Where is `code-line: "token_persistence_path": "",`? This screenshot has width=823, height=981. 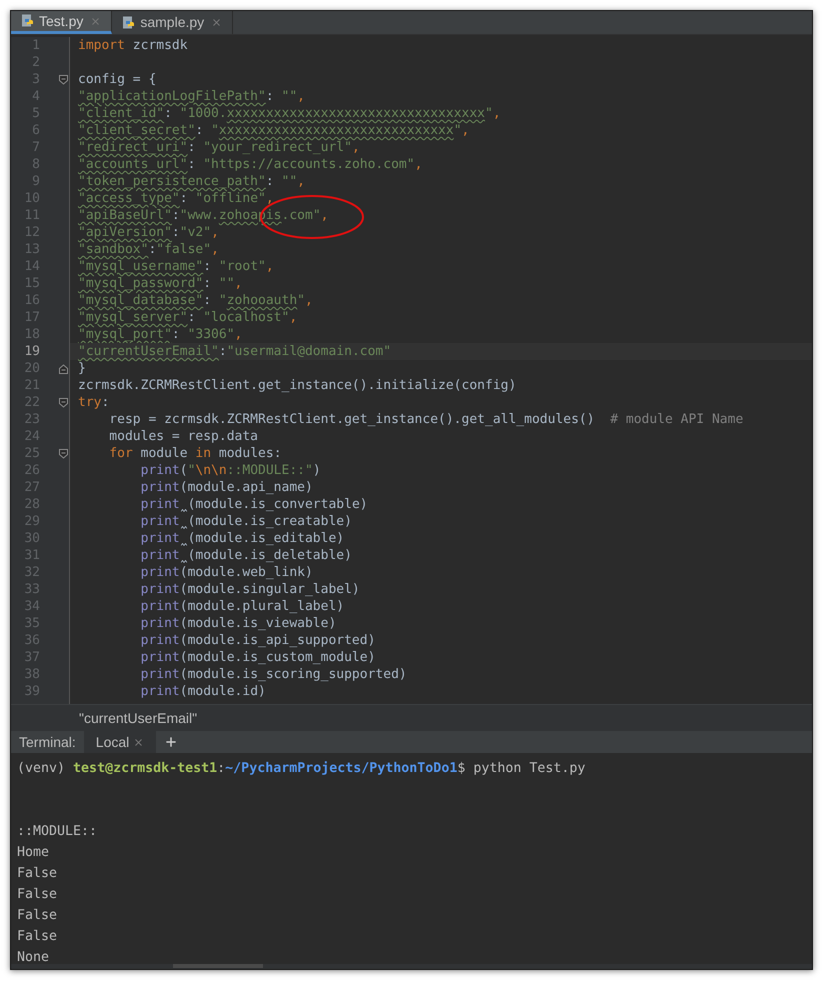 code-line: "token_persistence_path": "", is located at coordinates (191, 181).